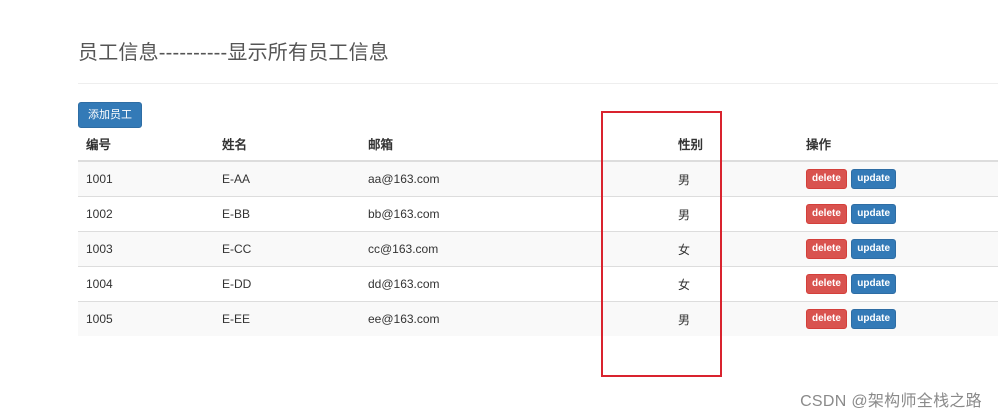  What do you see at coordinates (723, 144) in the screenshot?
I see `header-gender: 性别` at bounding box center [723, 144].